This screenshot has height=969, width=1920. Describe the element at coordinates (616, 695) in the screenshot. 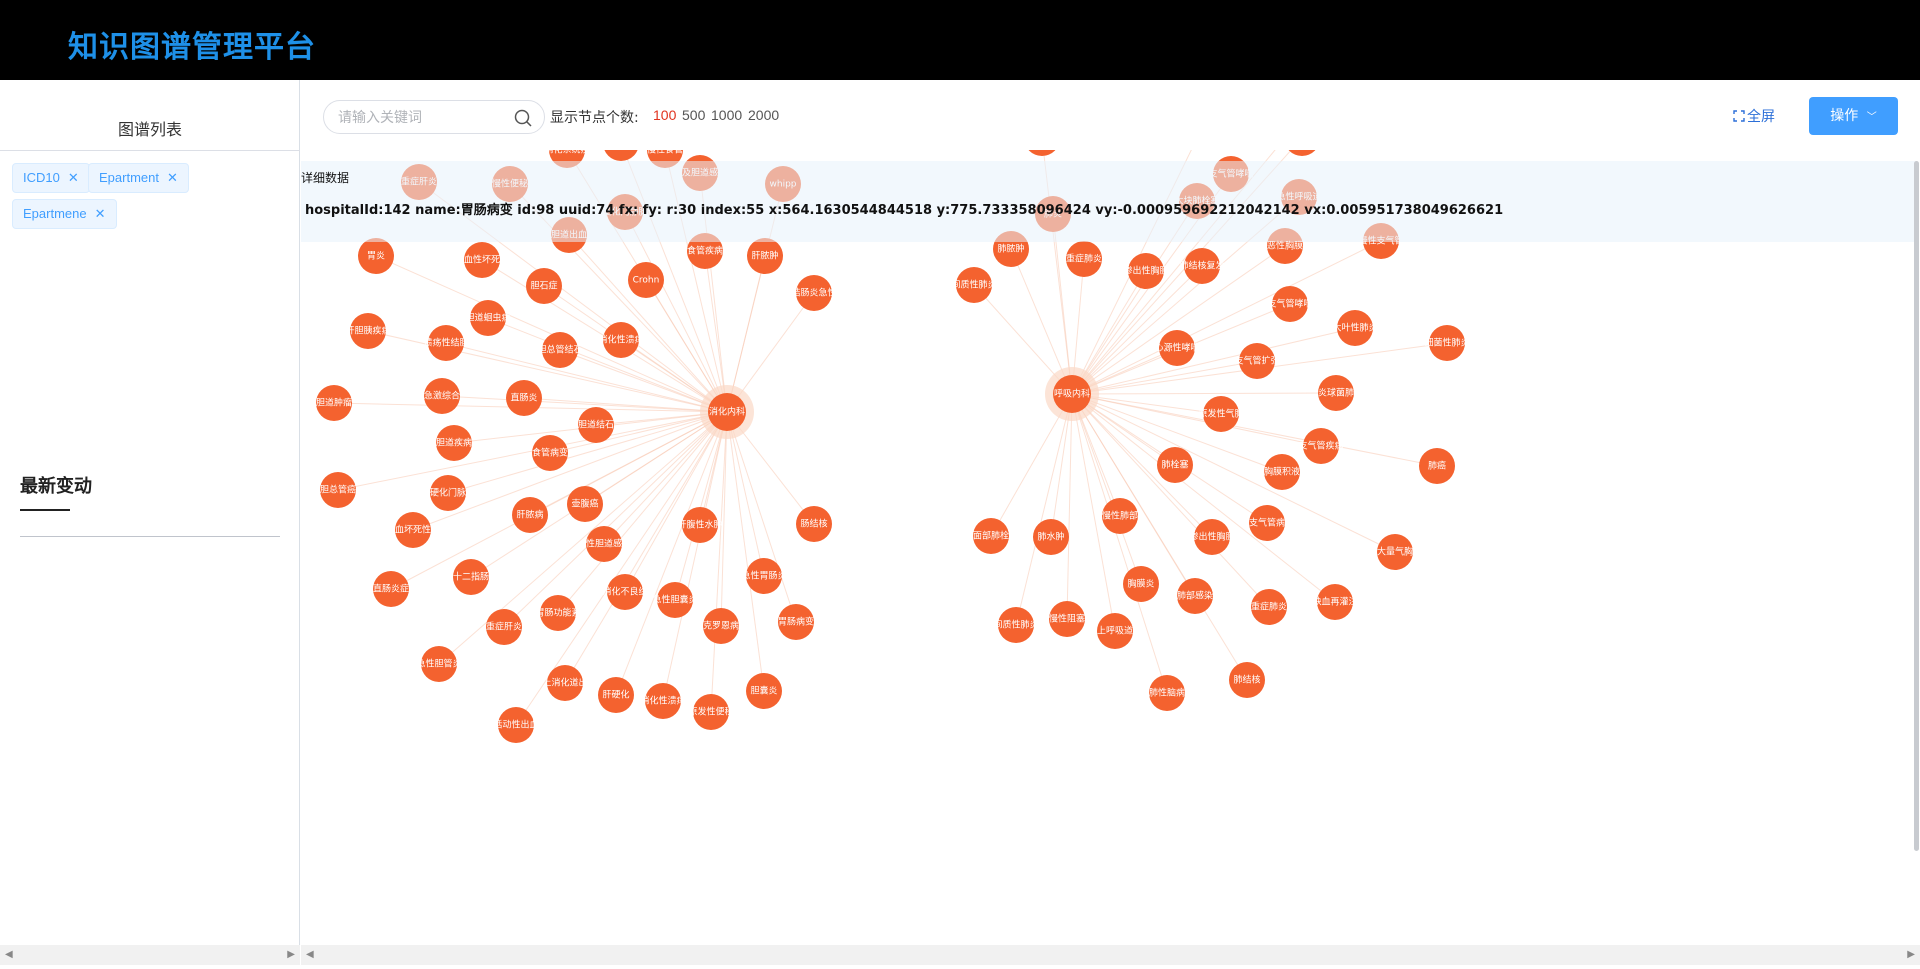

I see `graph-node: 肝硬化` at that location.